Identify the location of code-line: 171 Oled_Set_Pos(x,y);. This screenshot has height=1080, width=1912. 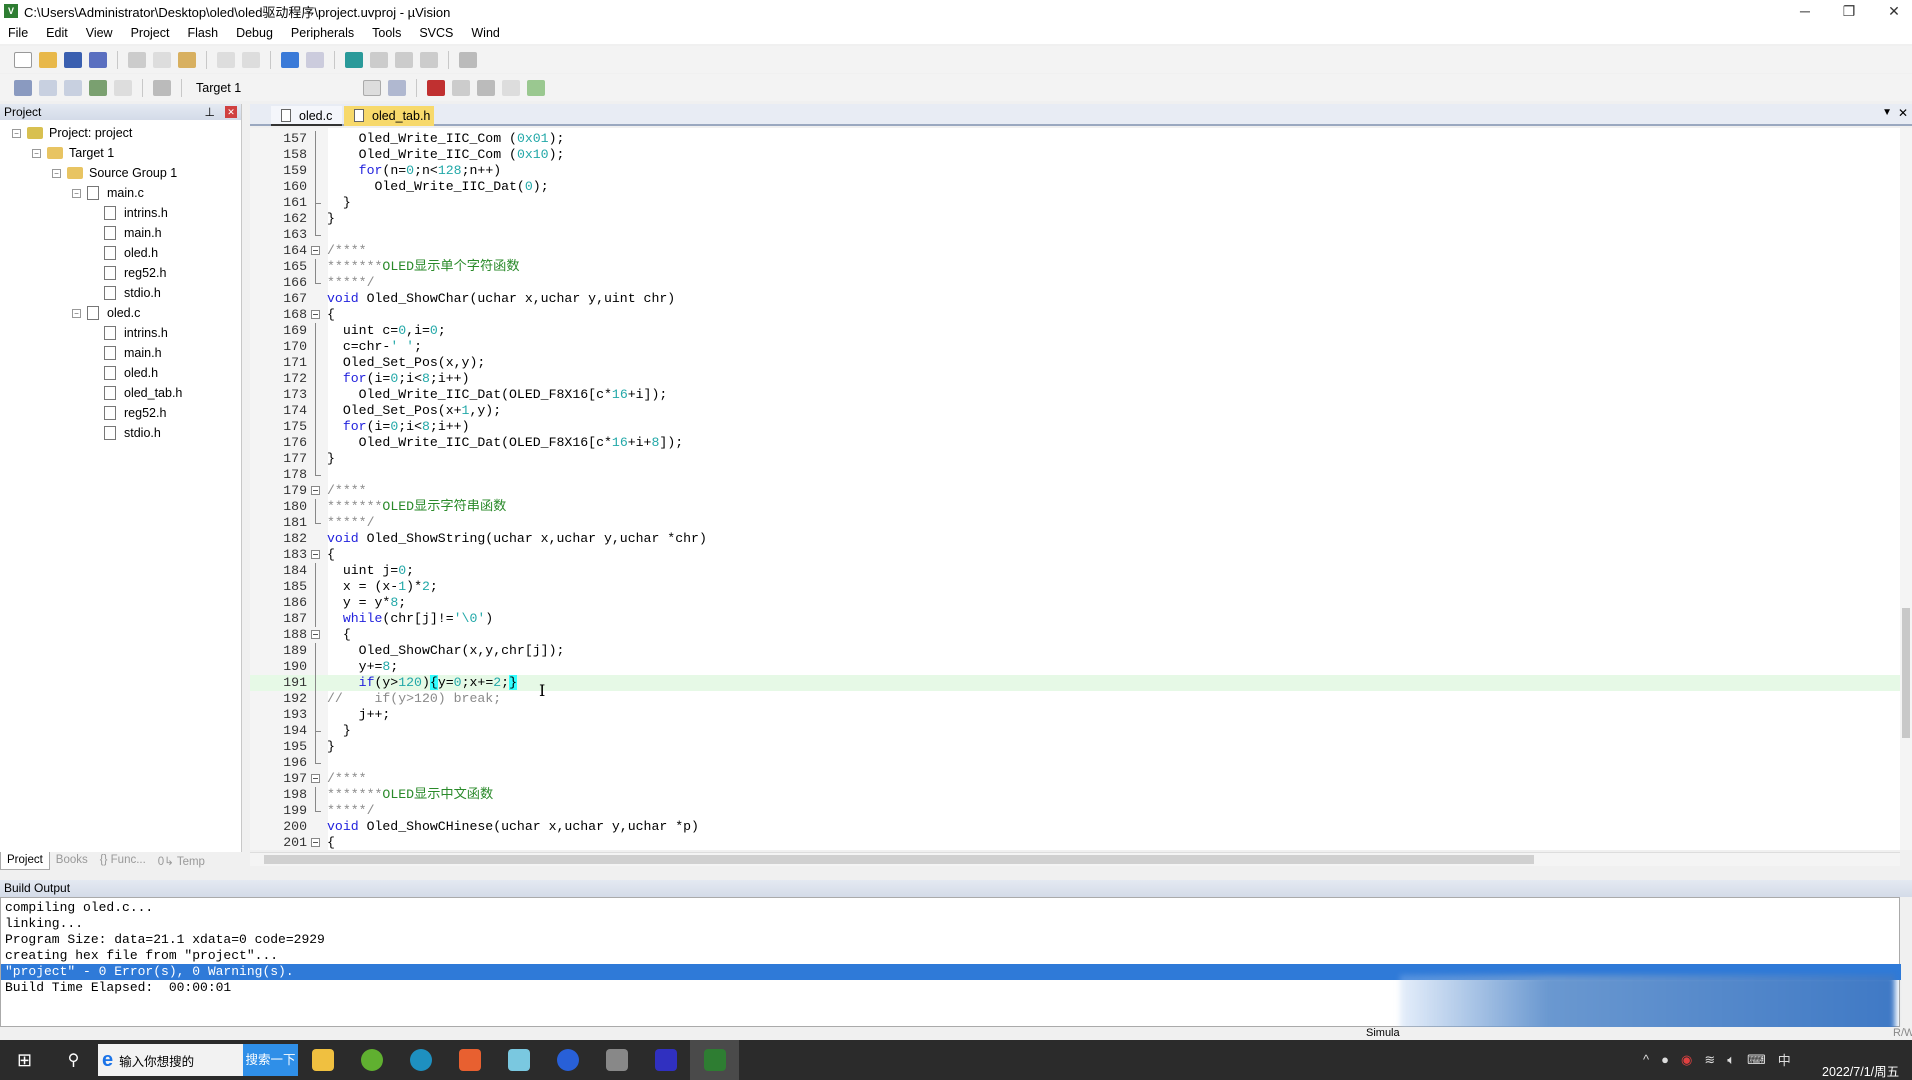
(1075, 363).